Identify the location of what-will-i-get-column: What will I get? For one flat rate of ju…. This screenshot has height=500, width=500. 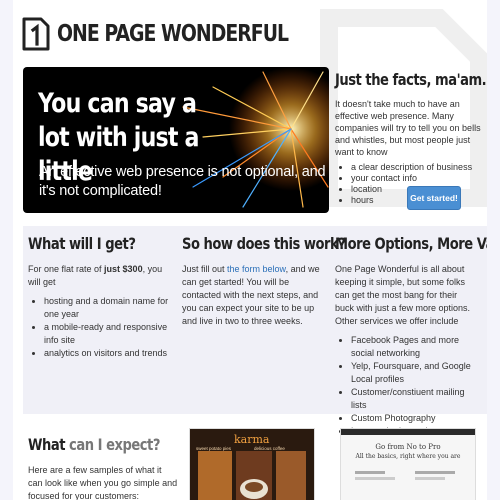
(99, 297).